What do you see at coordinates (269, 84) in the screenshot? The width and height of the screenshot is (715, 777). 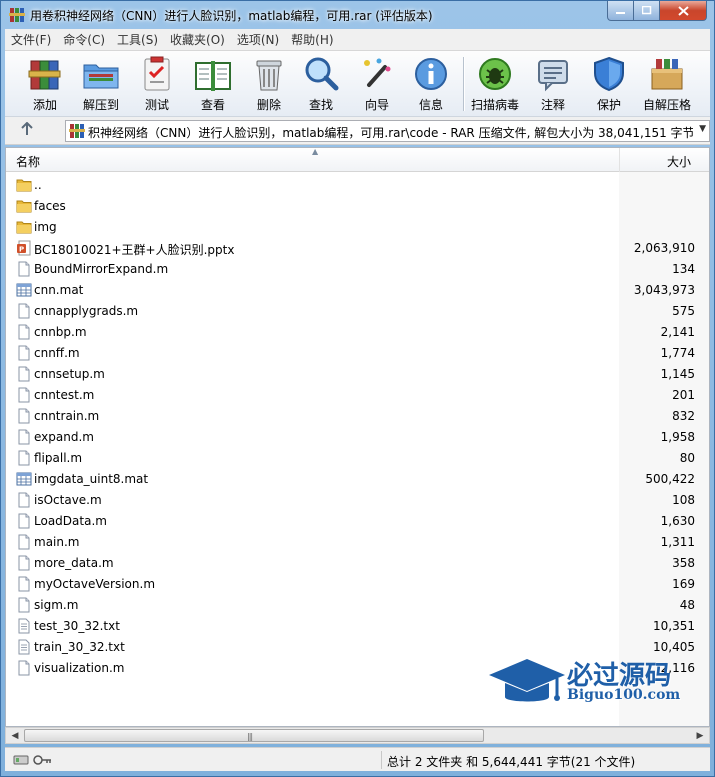 I see `delete-button: 删除` at bounding box center [269, 84].